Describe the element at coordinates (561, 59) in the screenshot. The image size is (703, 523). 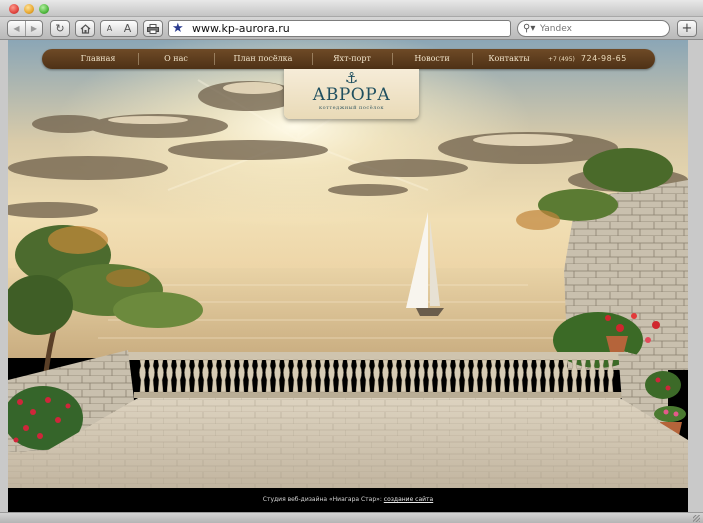
I see `phone-code: +7 (495)` at that location.